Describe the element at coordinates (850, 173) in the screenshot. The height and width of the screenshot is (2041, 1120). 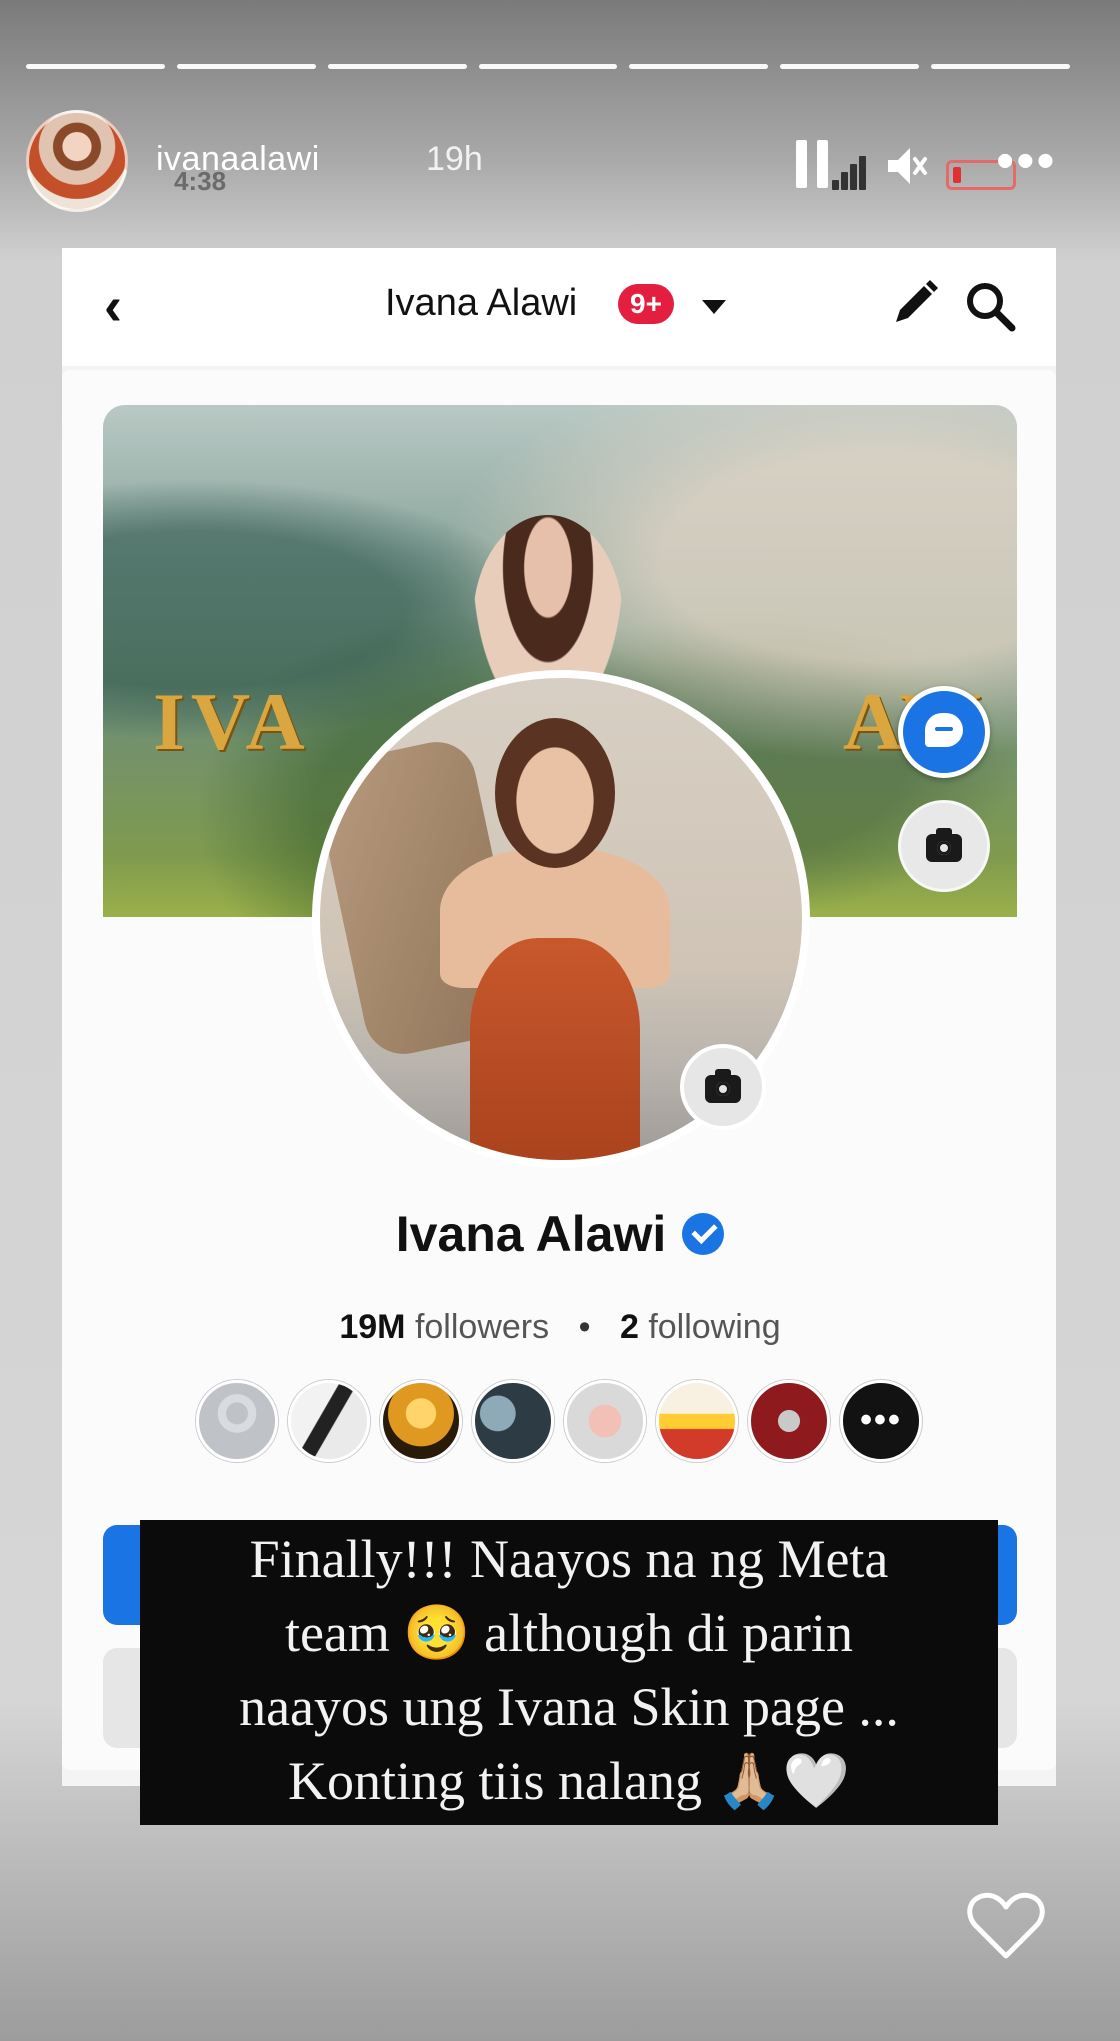
I see `signal-icon` at that location.